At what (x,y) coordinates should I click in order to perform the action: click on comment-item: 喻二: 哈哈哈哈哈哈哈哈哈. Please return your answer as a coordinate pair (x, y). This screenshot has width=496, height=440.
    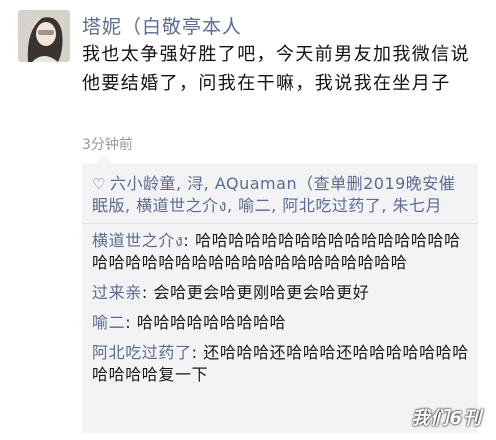
    Looking at the image, I should click on (280, 323).